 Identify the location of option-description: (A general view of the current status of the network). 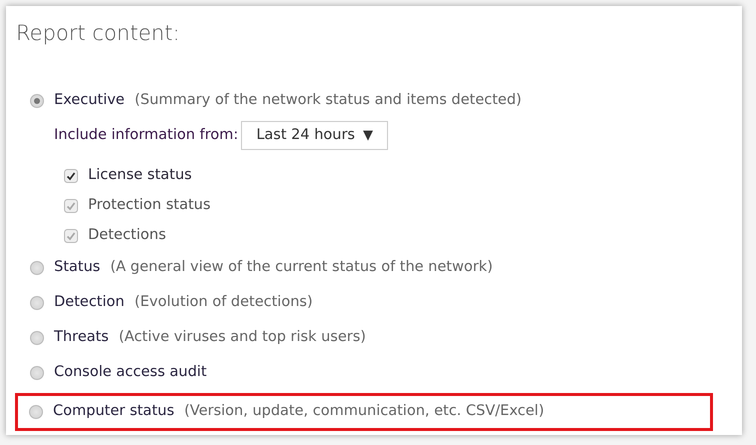
(301, 268).